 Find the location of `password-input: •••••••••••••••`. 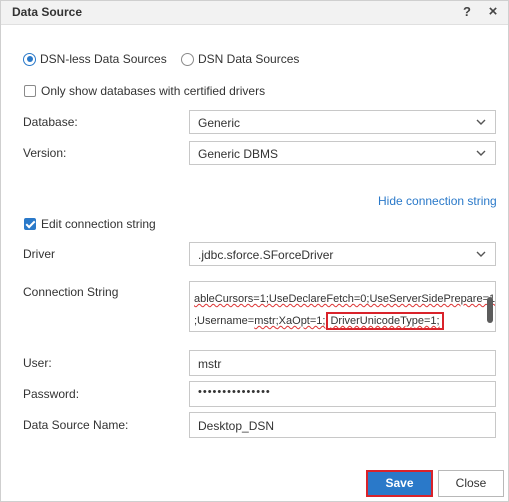

password-input: ••••••••••••••• is located at coordinates (342, 394).